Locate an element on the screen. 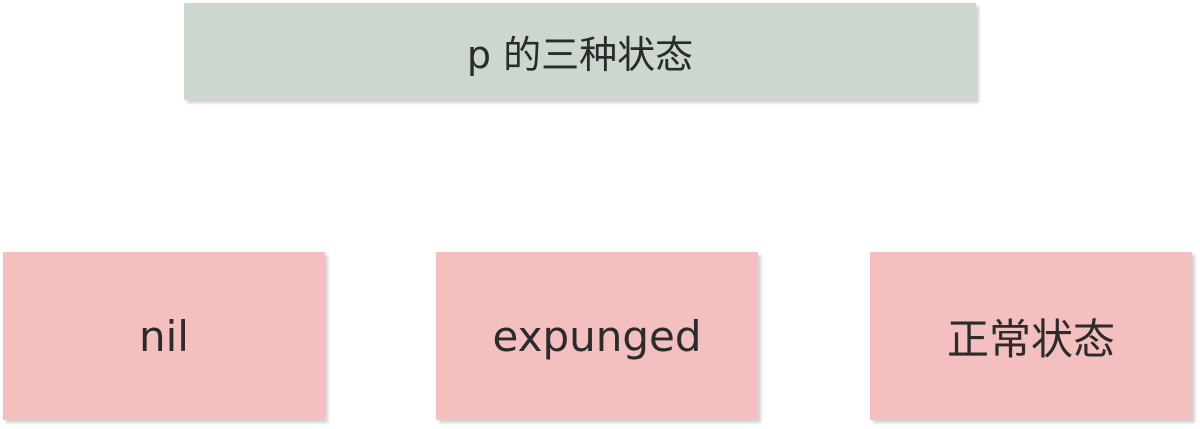 This screenshot has width=1200, height=429. state-box-expunged: expunged is located at coordinates (597, 336).